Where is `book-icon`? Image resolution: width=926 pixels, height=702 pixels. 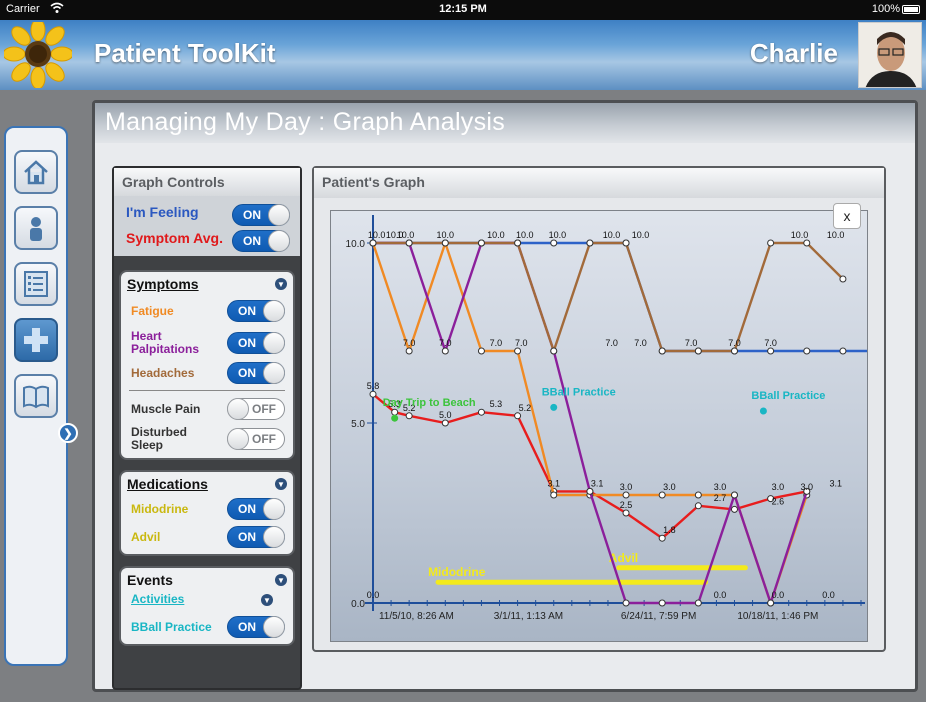 book-icon is located at coordinates (36, 397).